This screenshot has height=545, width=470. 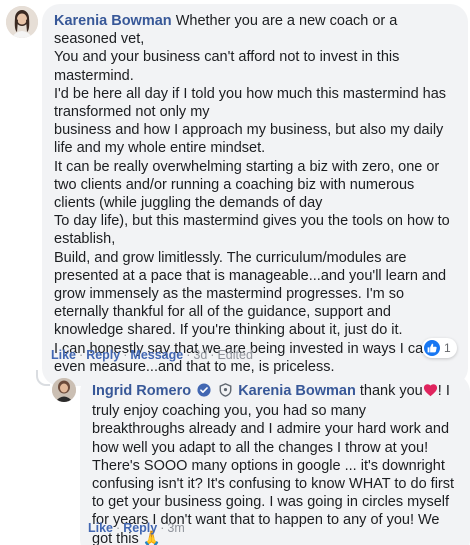 I want to click on reaction-count: 1, so click(x=447, y=348).